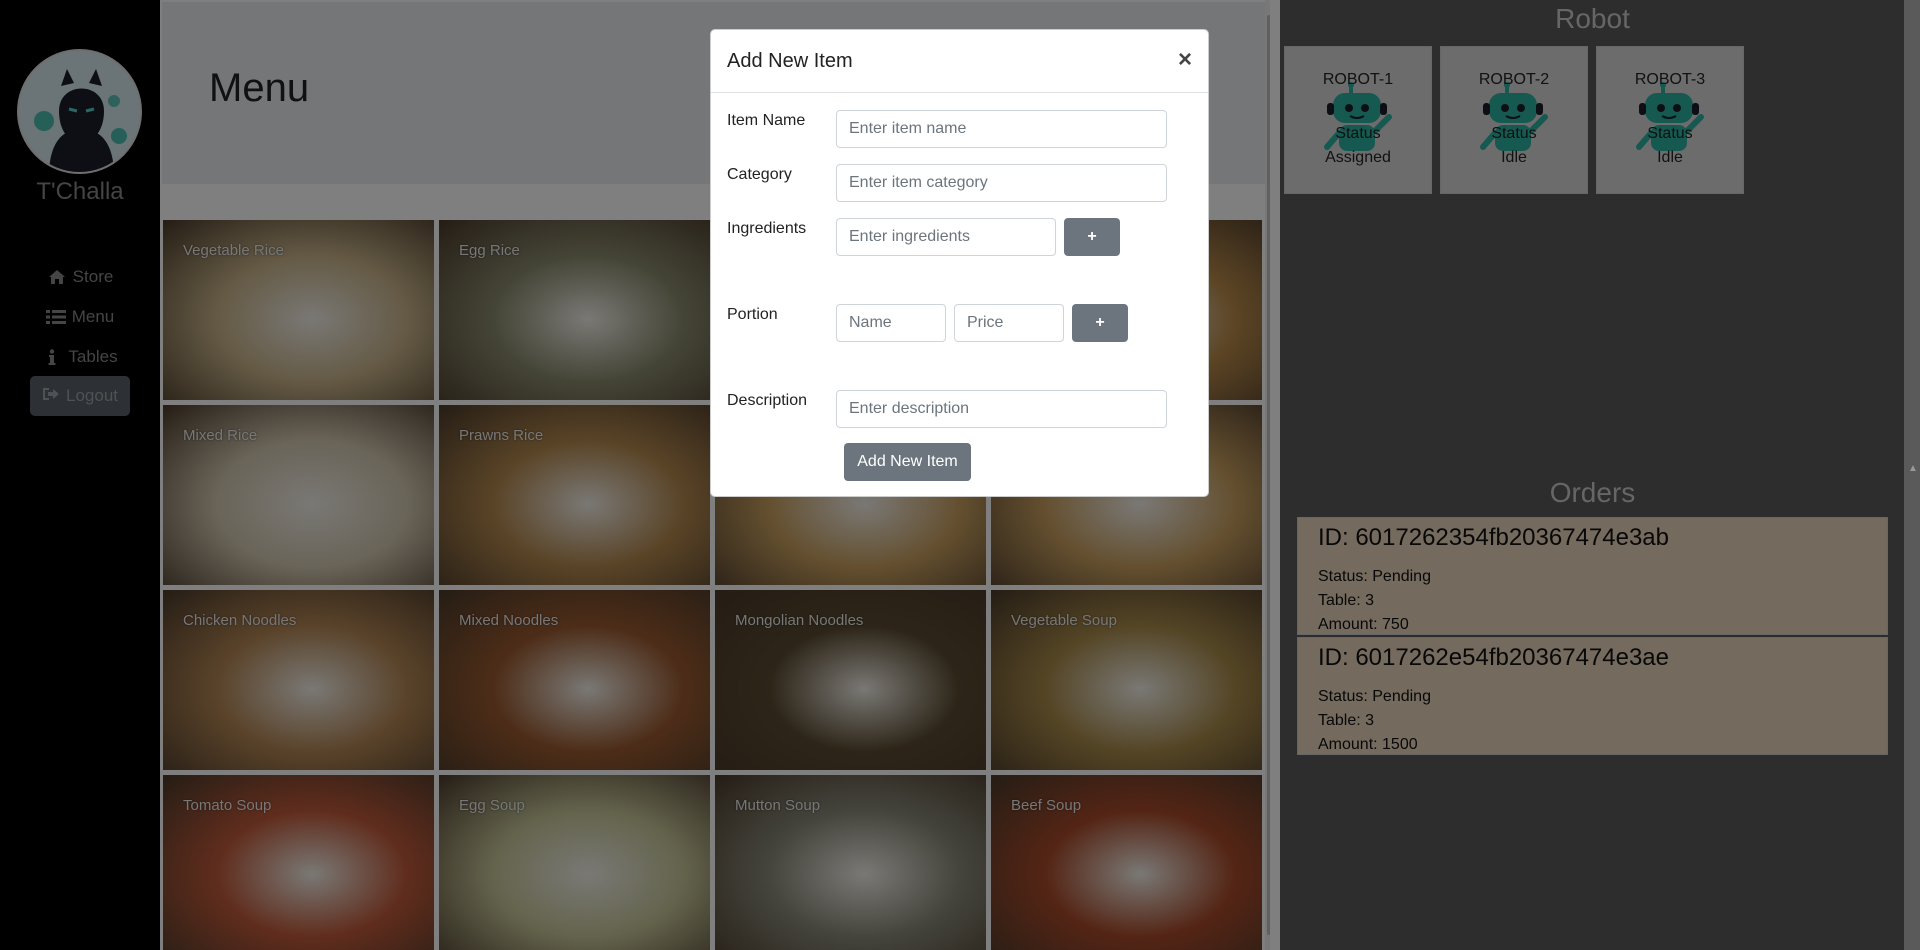 The width and height of the screenshot is (1920, 950). Describe the element at coordinates (1092, 237) in the screenshot. I see `add-ingredient-button: +` at that location.